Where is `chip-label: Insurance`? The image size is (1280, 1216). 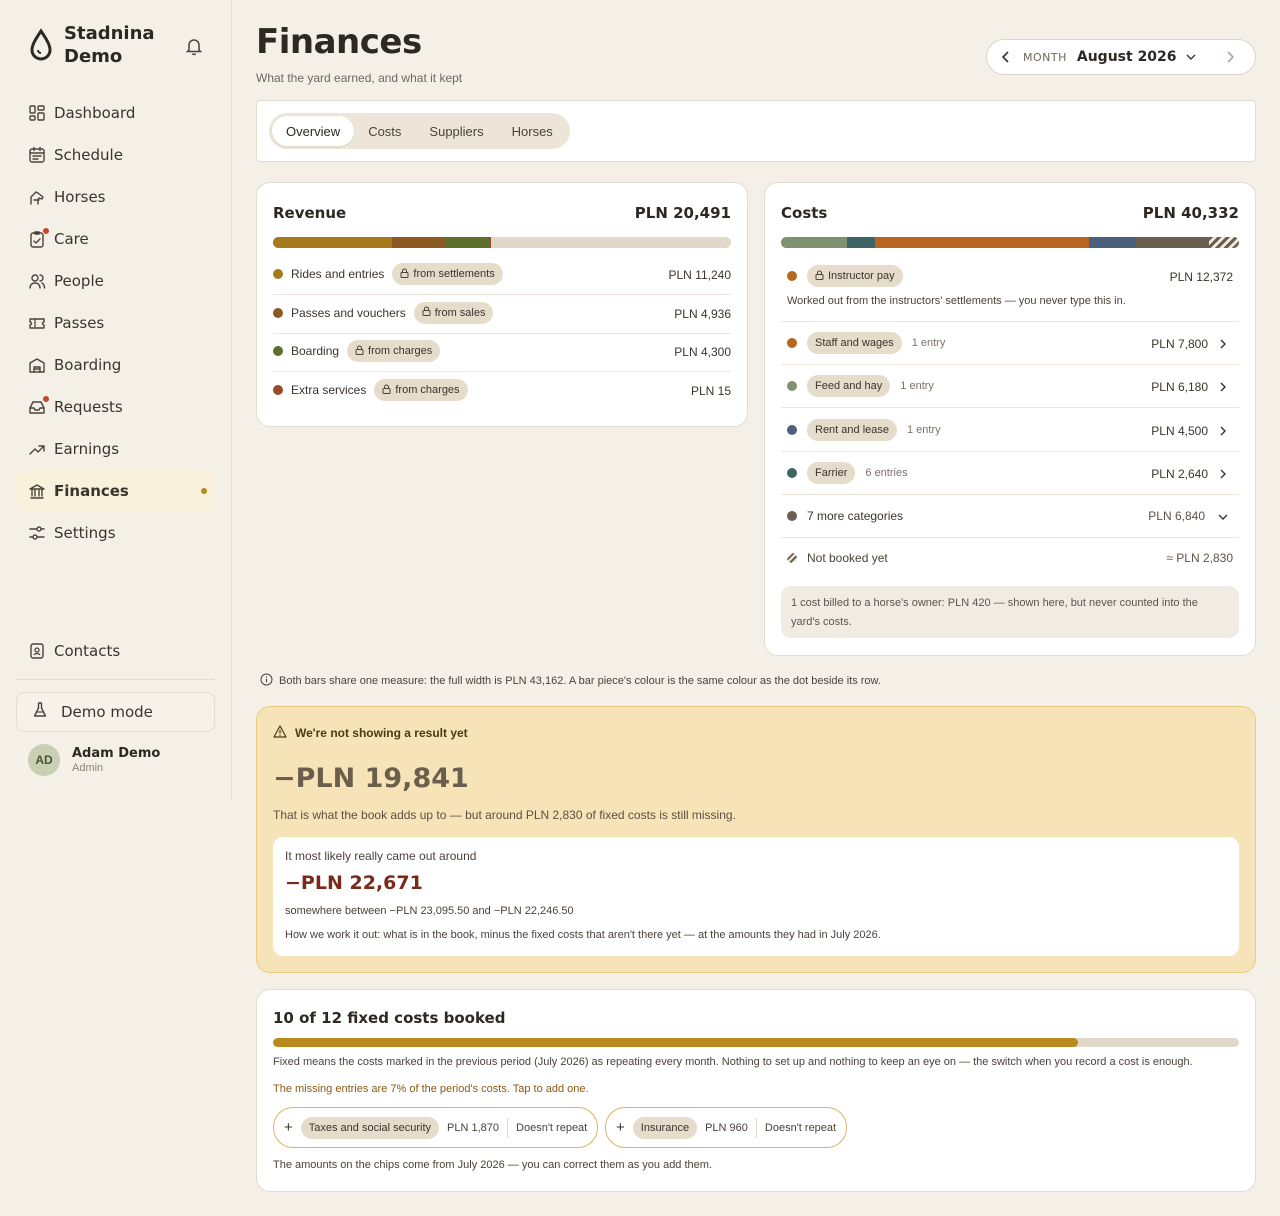 chip-label: Insurance is located at coordinates (665, 1127).